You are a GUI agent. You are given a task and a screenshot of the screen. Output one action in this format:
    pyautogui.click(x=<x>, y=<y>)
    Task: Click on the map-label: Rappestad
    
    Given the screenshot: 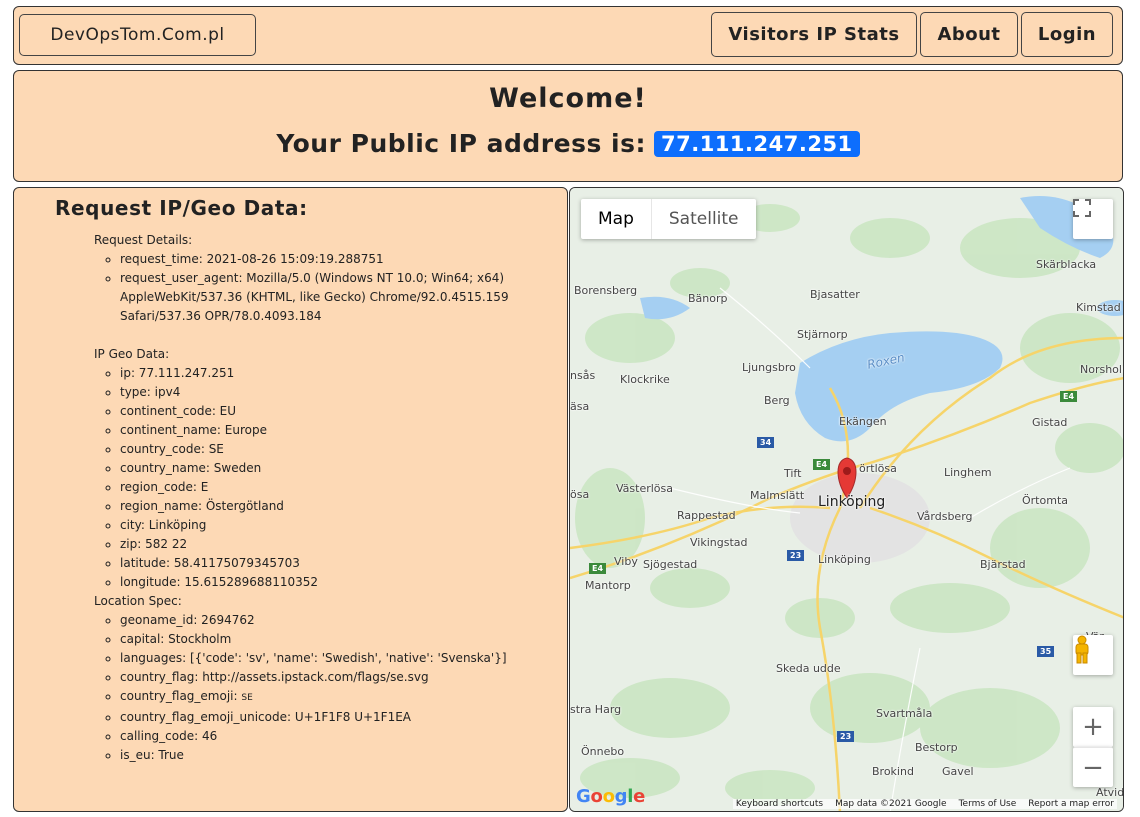 What is the action you would take?
    pyautogui.click(x=706, y=515)
    